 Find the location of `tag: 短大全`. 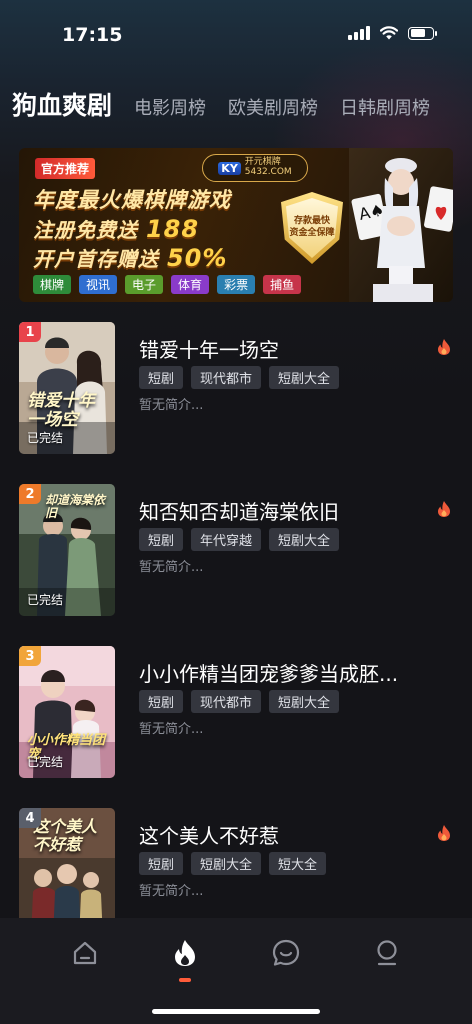

tag: 短大全 is located at coordinates (298, 863).